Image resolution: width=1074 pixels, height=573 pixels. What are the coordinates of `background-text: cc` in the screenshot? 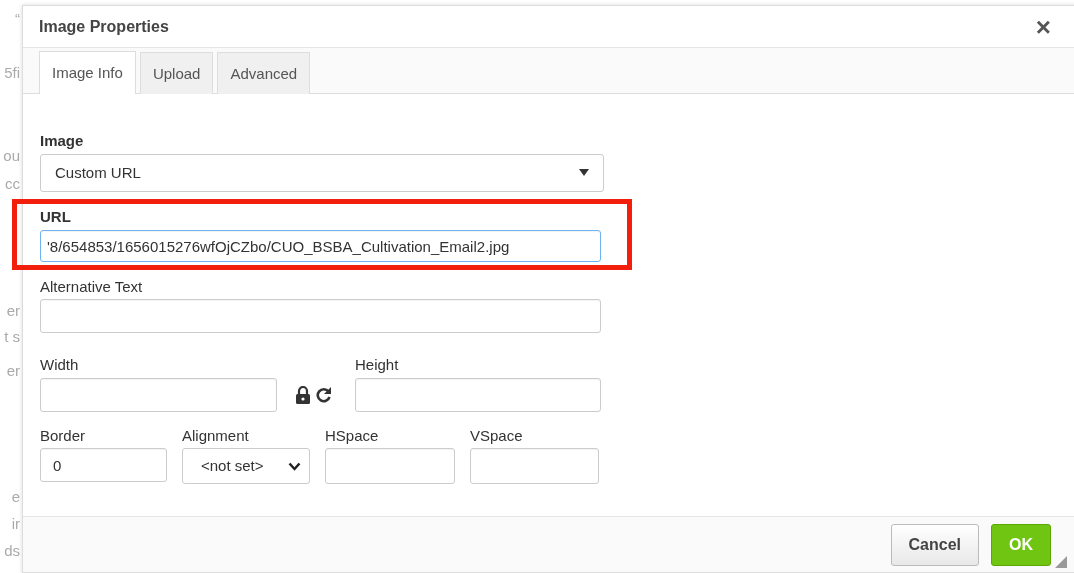 It's located at (12, 184).